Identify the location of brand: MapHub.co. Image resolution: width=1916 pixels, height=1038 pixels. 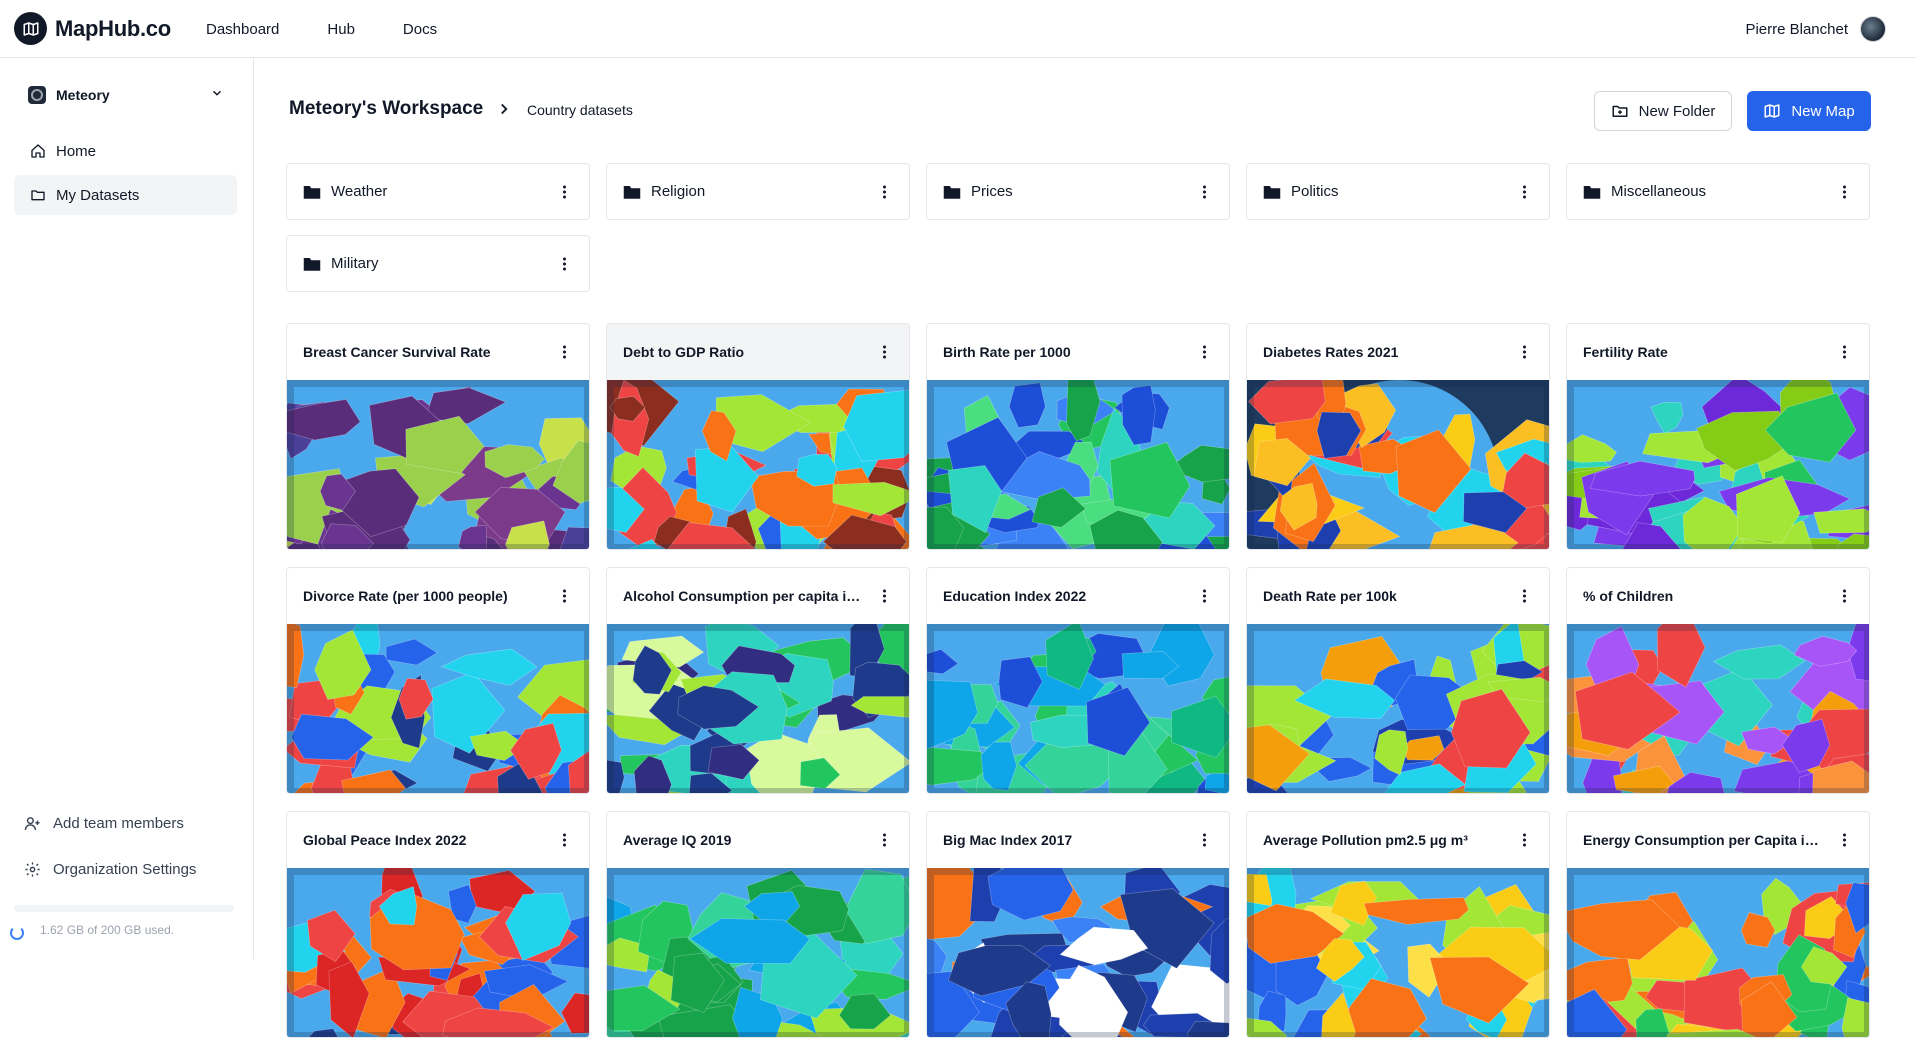
(92, 28).